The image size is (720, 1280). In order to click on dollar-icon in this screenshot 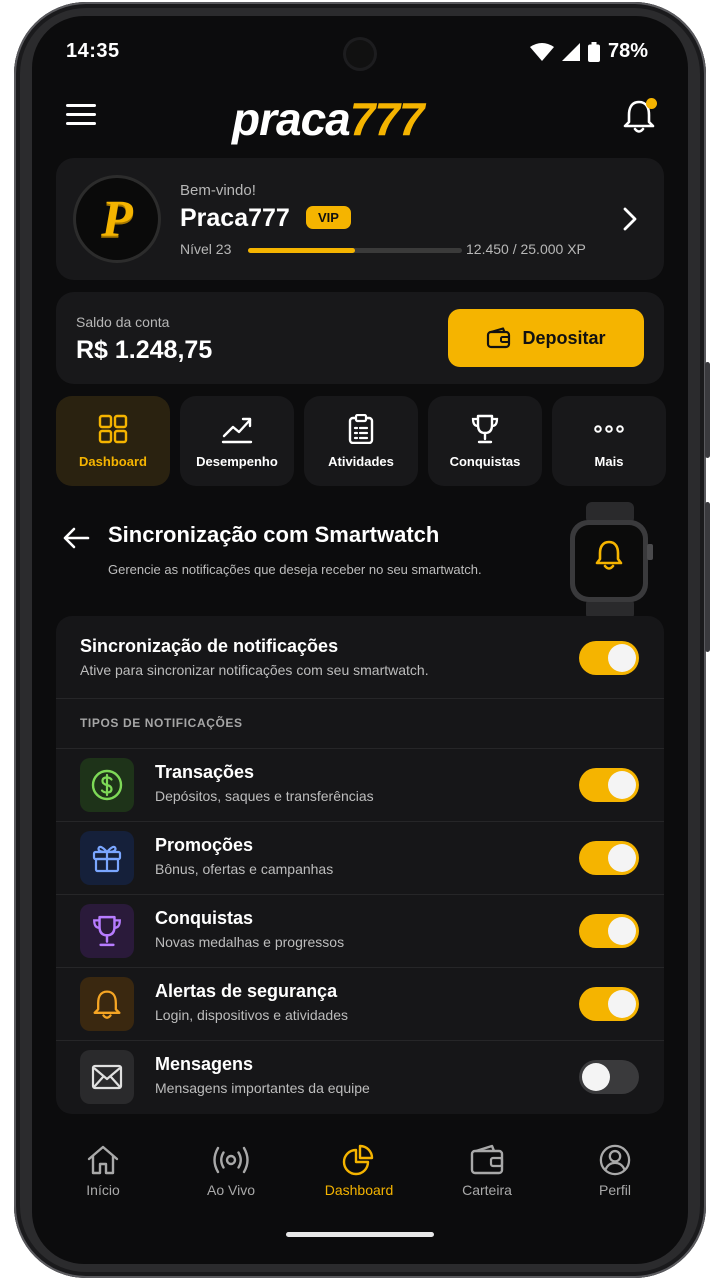, I will do `click(107, 785)`.